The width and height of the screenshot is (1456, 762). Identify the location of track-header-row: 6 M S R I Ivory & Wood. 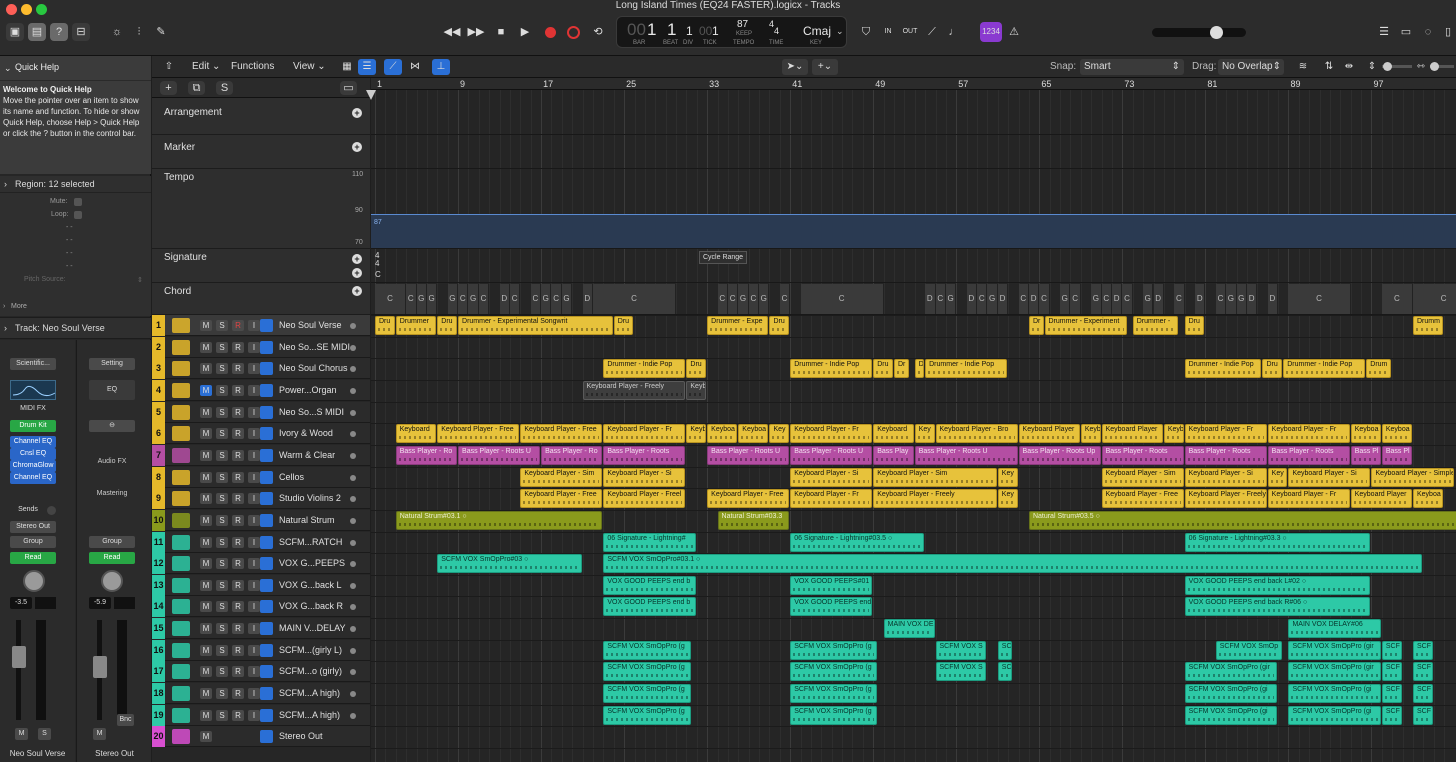
(261, 434).